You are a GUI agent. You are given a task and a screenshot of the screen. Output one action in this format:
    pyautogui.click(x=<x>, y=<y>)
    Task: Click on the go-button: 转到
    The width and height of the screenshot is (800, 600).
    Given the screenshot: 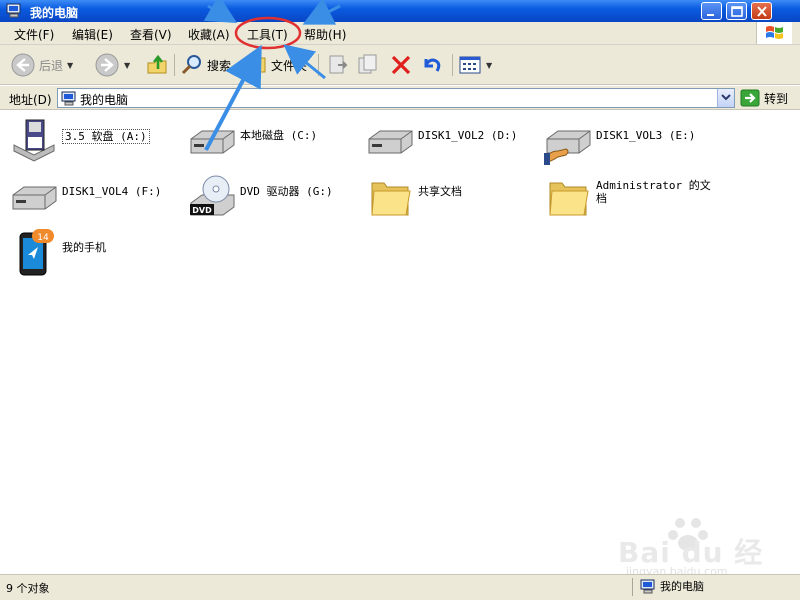 What is the action you would take?
    pyautogui.click(x=764, y=98)
    